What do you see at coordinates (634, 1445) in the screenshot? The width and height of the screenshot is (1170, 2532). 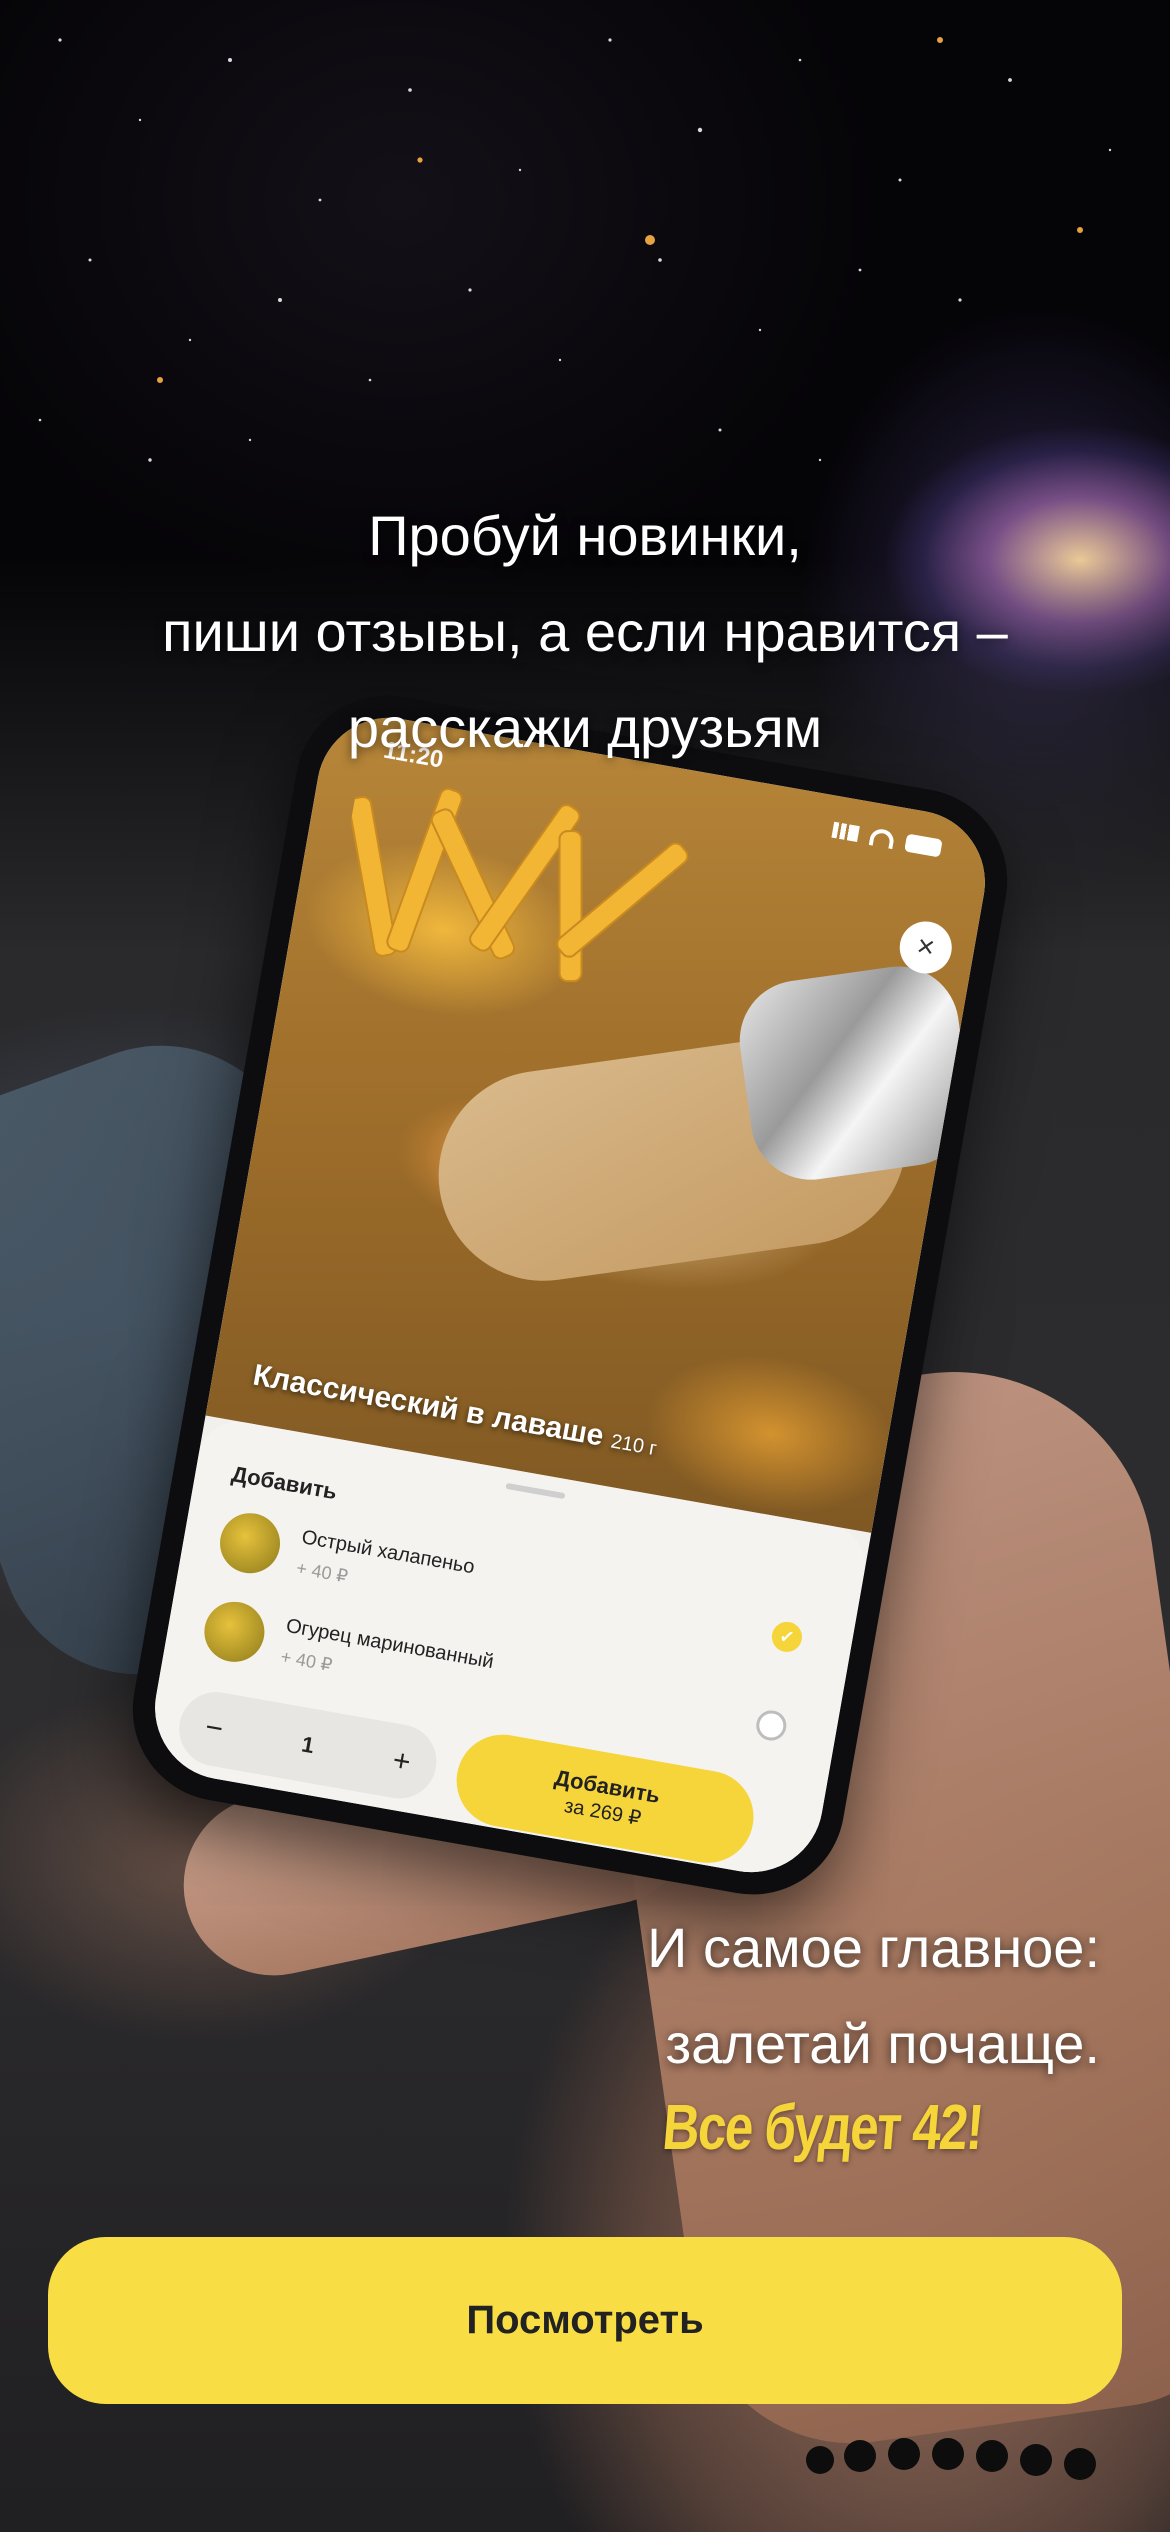 I see `product-weight: 210 г` at bounding box center [634, 1445].